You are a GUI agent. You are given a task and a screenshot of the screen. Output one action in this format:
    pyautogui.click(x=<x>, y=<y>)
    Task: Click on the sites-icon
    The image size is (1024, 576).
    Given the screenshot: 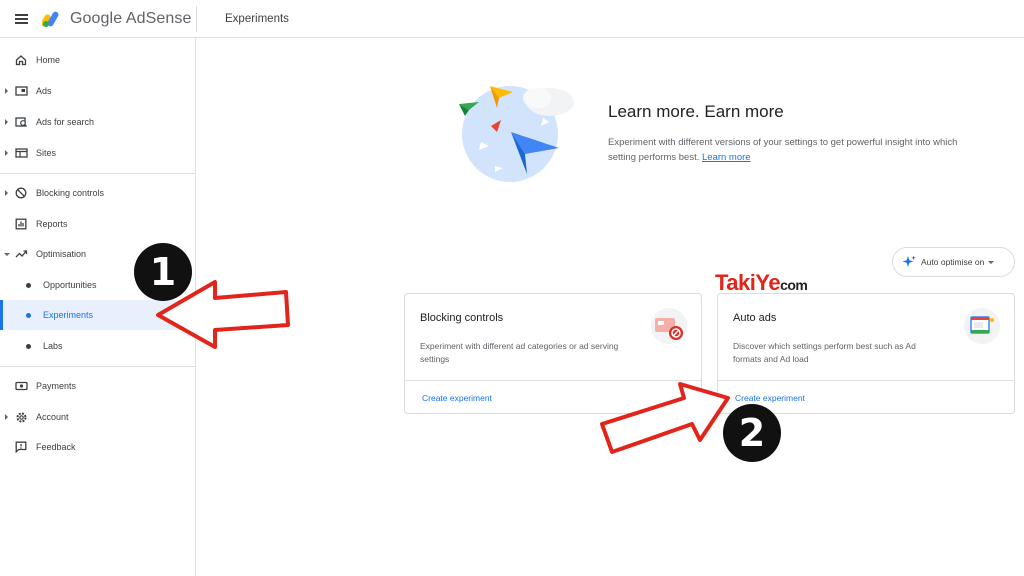 What is the action you would take?
    pyautogui.click(x=21, y=153)
    